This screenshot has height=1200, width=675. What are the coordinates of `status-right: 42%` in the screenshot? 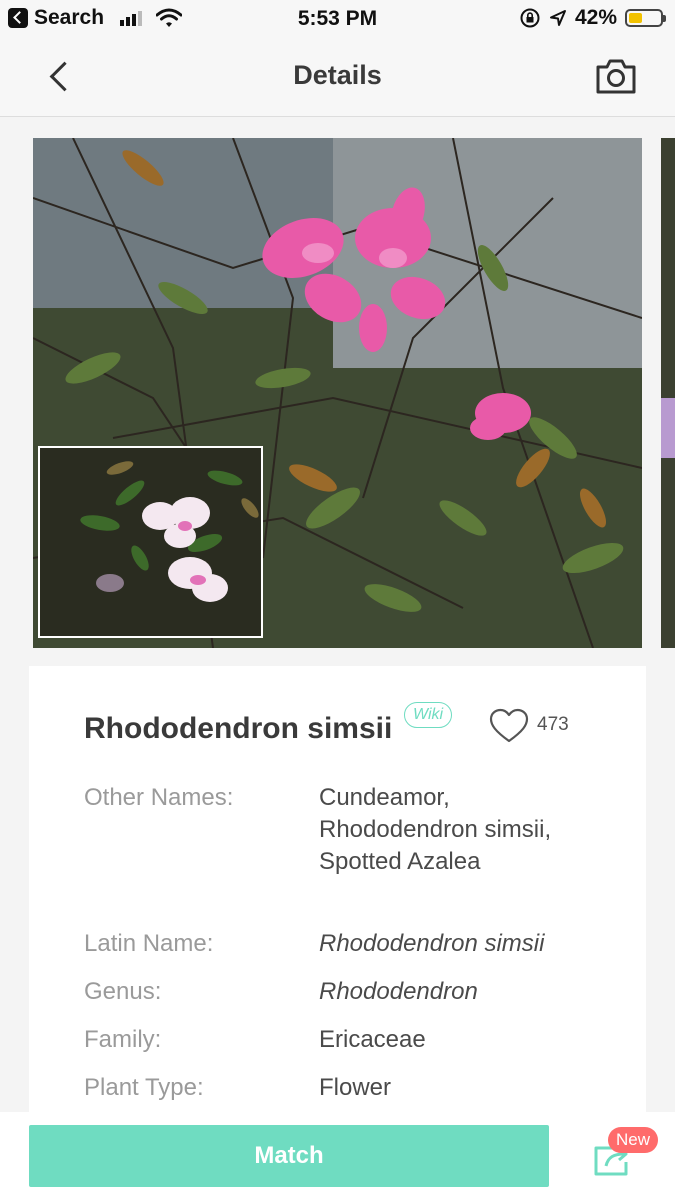 It's located at (592, 18).